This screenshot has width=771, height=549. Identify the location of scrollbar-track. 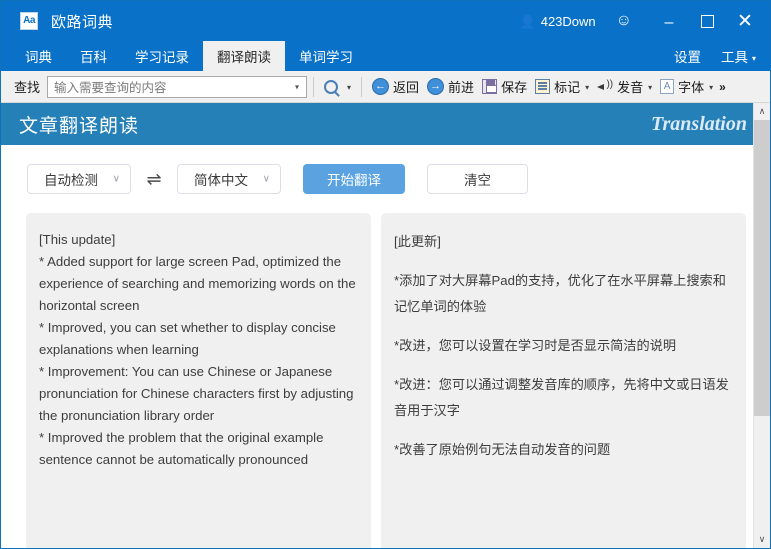
(761, 325).